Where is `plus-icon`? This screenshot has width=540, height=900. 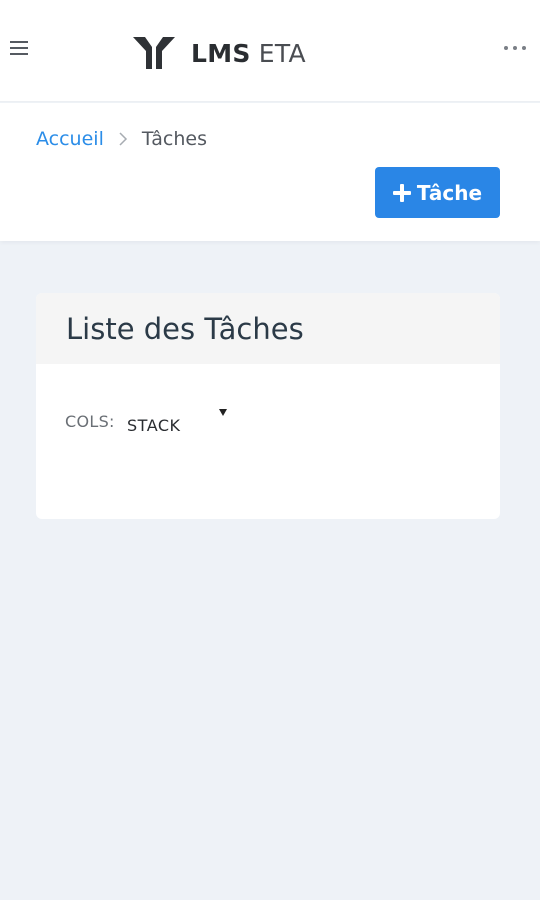
plus-icon is located at coordinates (401, 192).